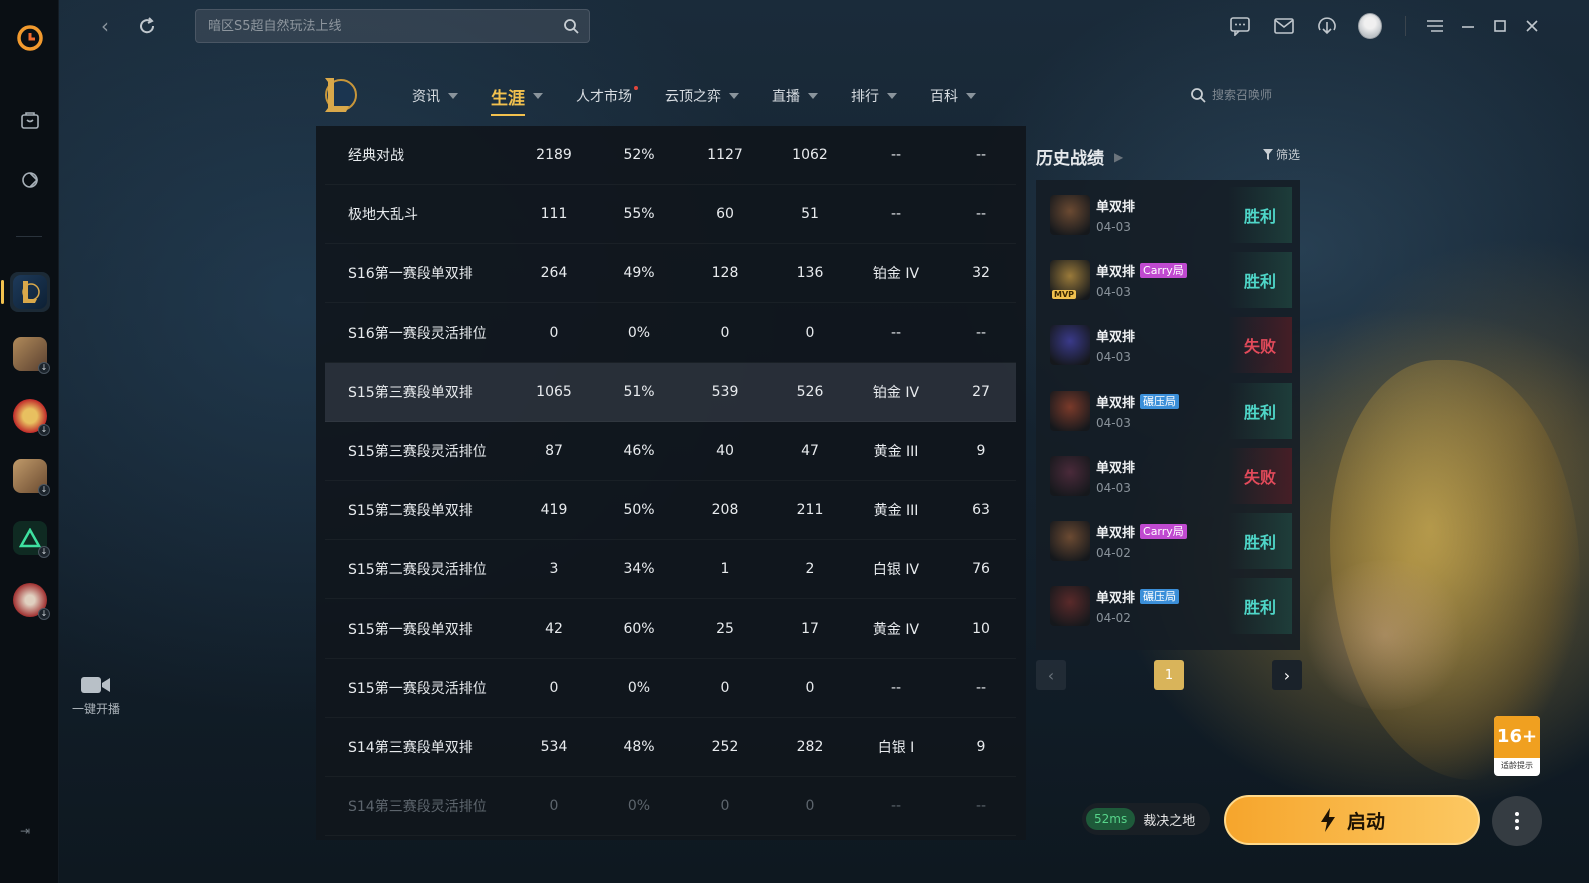 The width and height of the screenshot is (1589, 883). What do you see at coordinates (339, 95) in the screenshot?
I see `lol-logo-icon` at bounding box center [339, 95].